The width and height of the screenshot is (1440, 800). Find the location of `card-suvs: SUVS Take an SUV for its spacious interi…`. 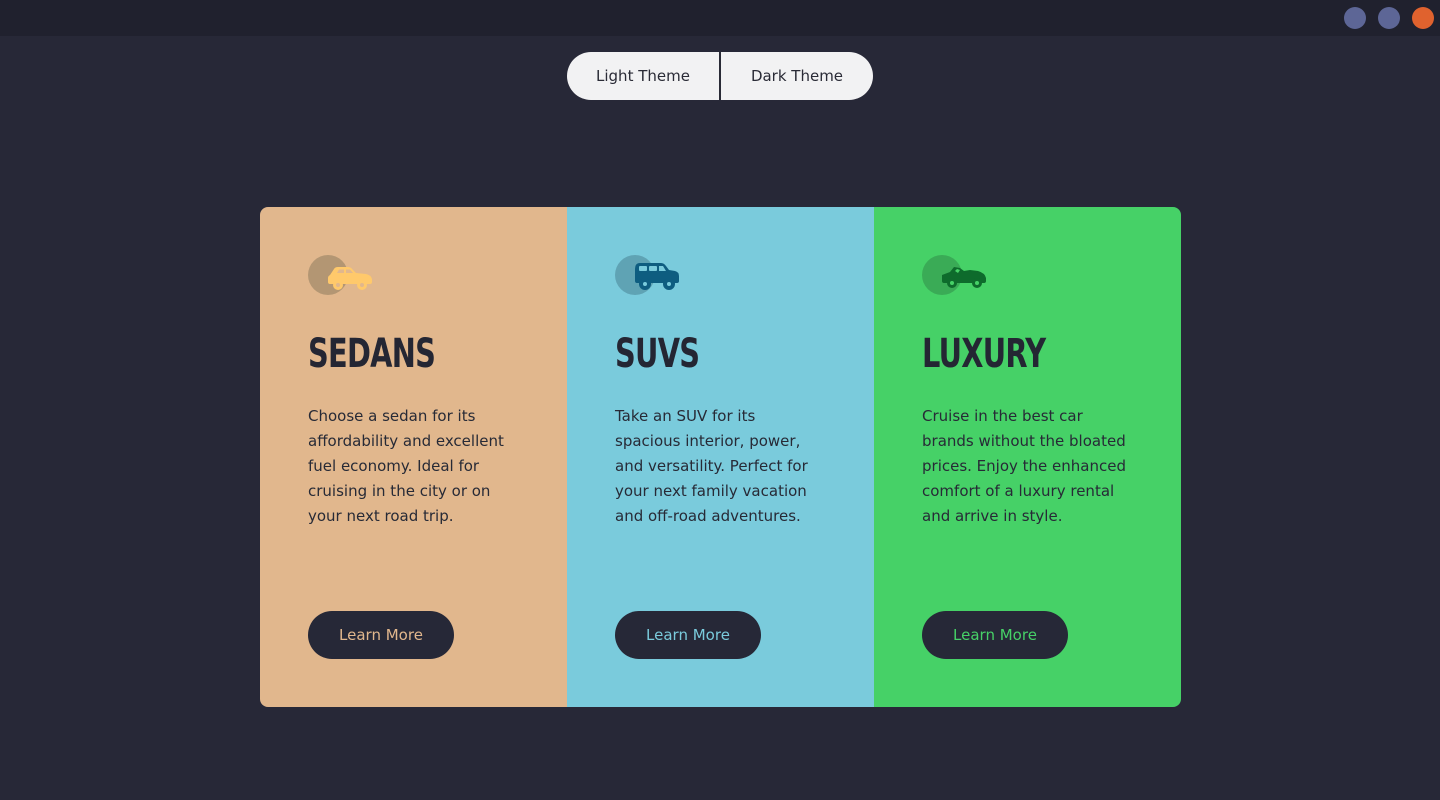

card-suvs: SUVS Take an SUV for its spacious interi… is located at coordinates (720, 457).